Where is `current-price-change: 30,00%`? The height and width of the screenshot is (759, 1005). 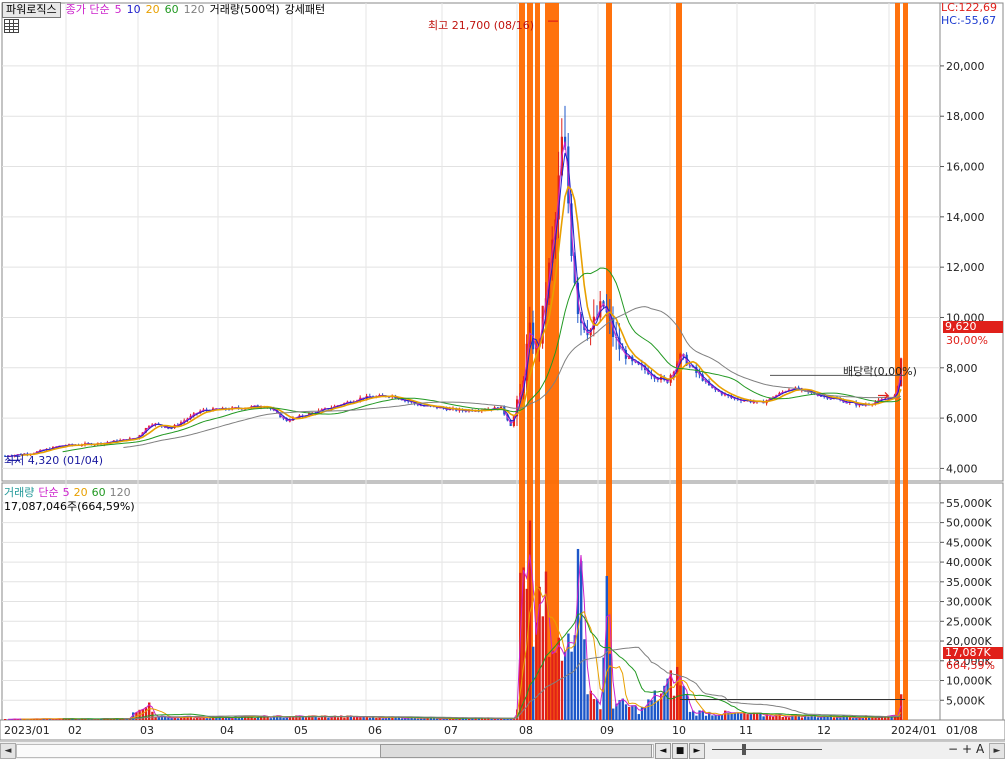
current-price-change: 30,00% is located at coordinates (967, 340).